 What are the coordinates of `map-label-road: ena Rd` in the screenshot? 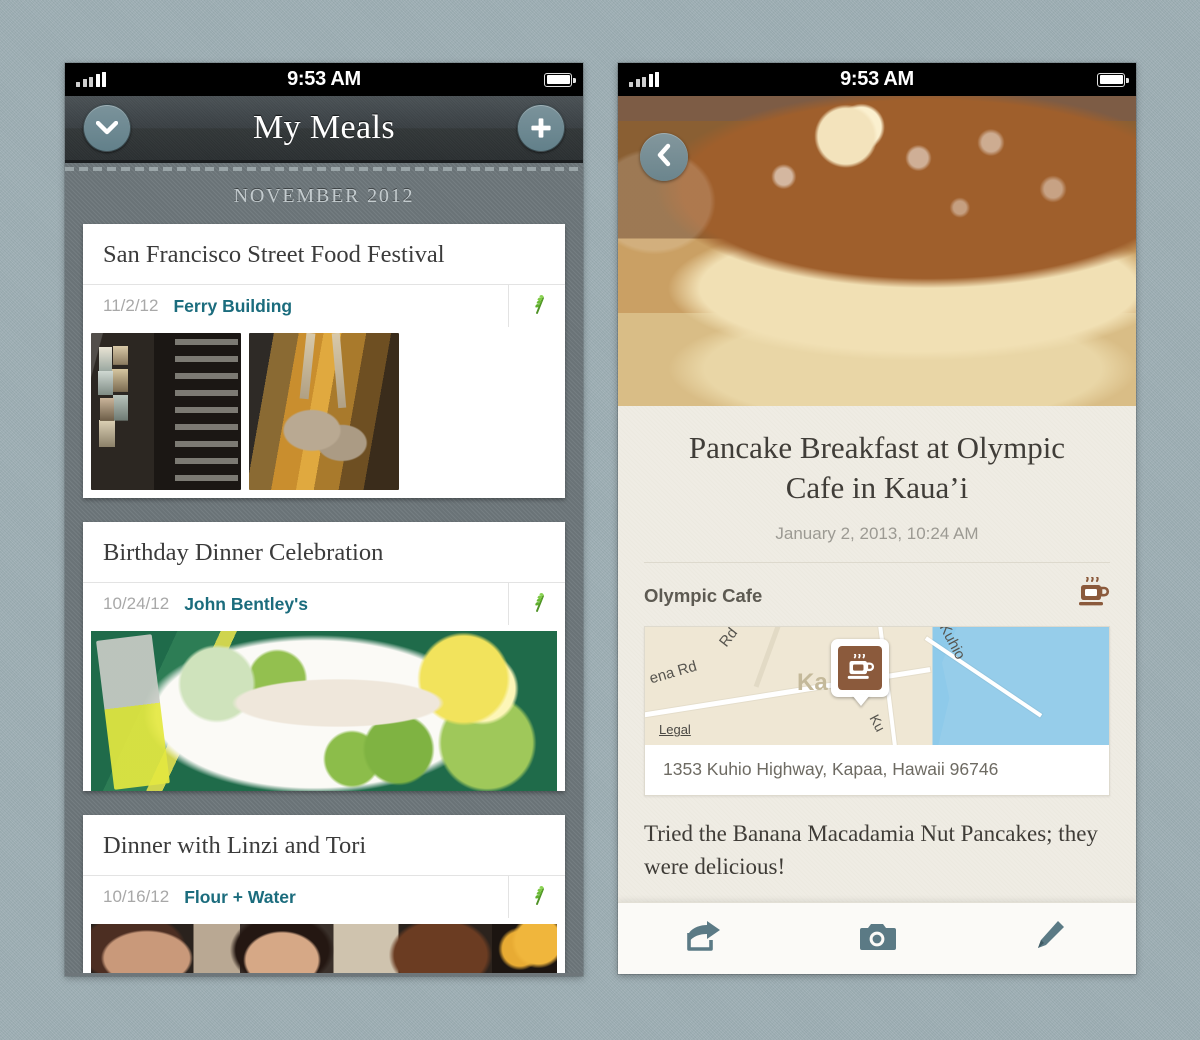 It's located at (673, 673).